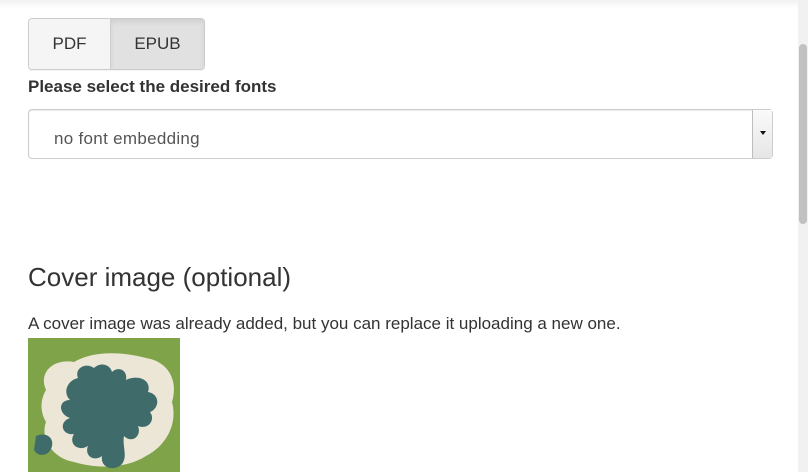  I want to click on page-scrollbar, so click(803, 236).